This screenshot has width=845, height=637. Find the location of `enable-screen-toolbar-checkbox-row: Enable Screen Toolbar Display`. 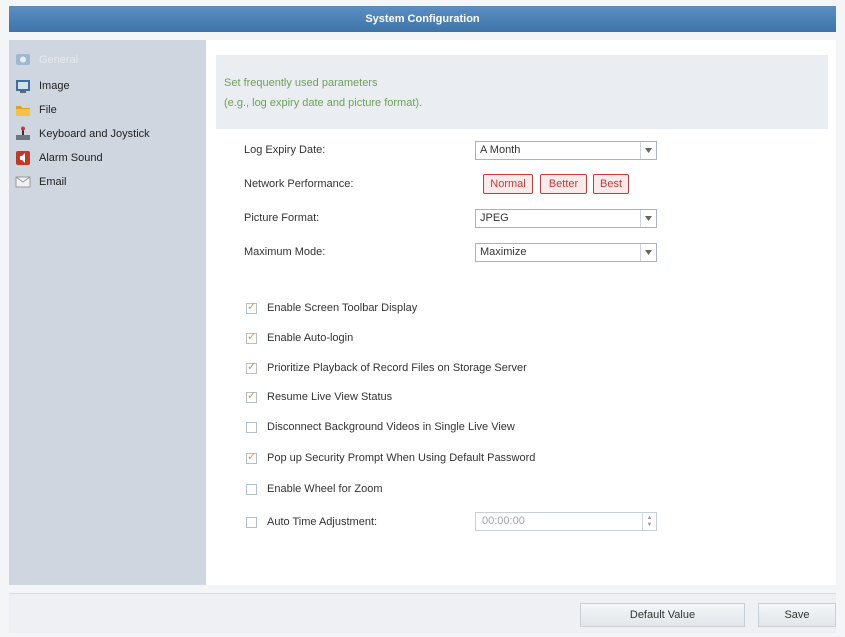

enable-screen-toolbar-checkbox-row: Enable Screen Toolbar Display is located at coordinates (331, 308).